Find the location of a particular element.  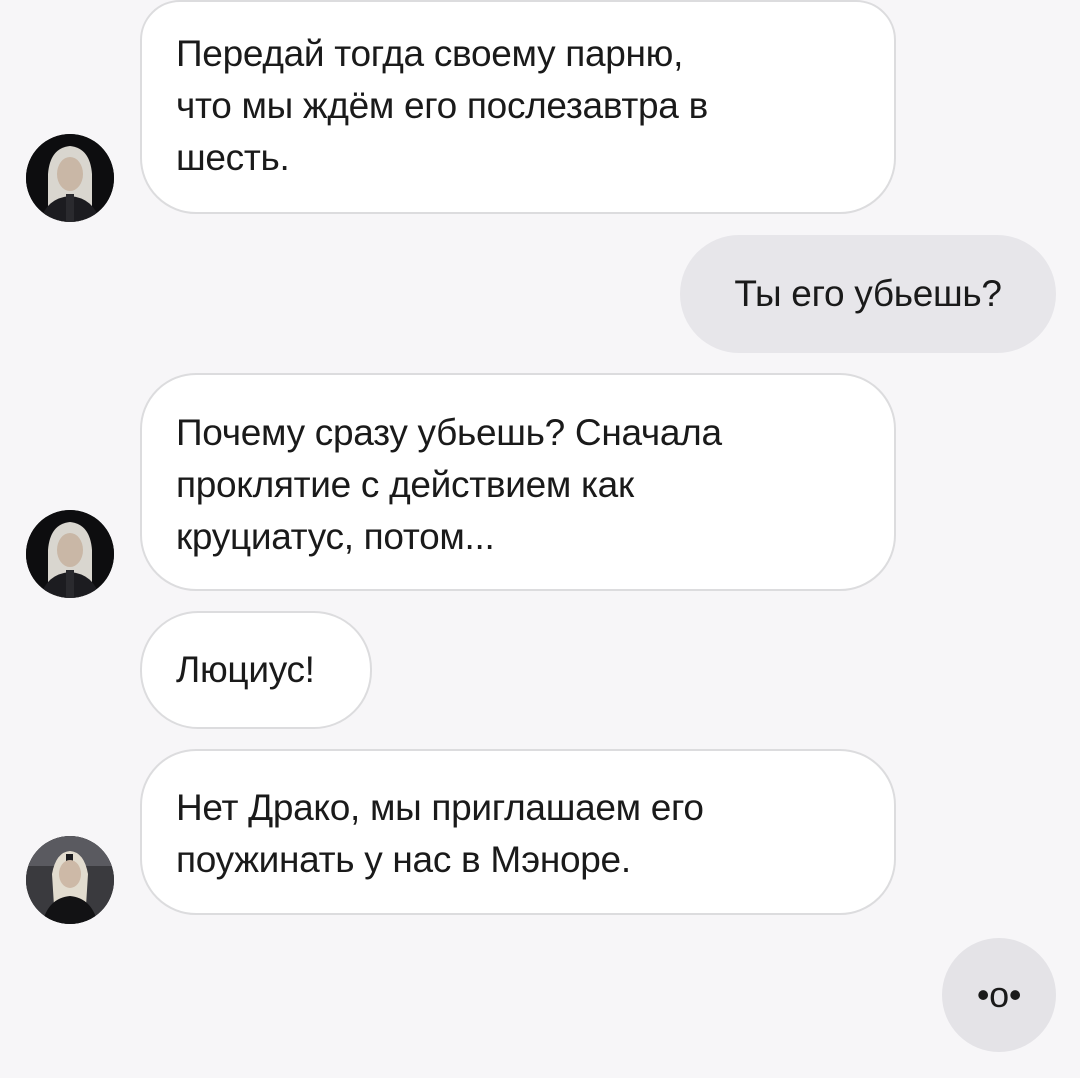

message-text-line: •о• is located at coordinates (999, 994).